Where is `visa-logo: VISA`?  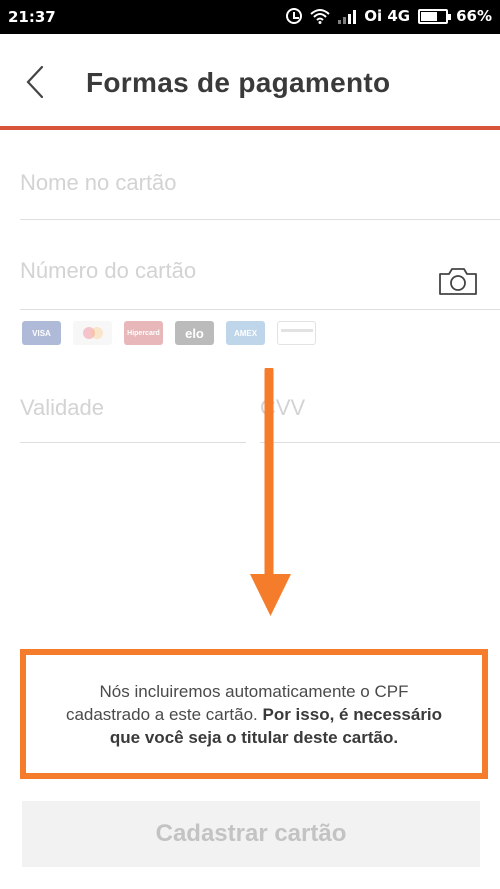
visa-logo: VISA is located at coordinates (41, 333).